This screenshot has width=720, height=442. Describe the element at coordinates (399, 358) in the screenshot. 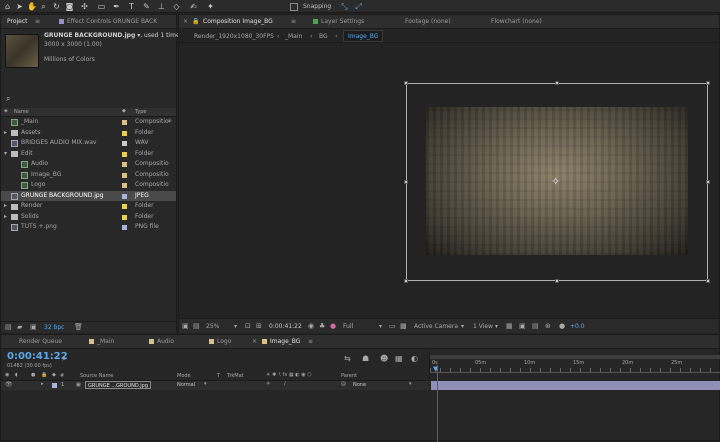

I see `frame-blending-icon: ▦` at that location.